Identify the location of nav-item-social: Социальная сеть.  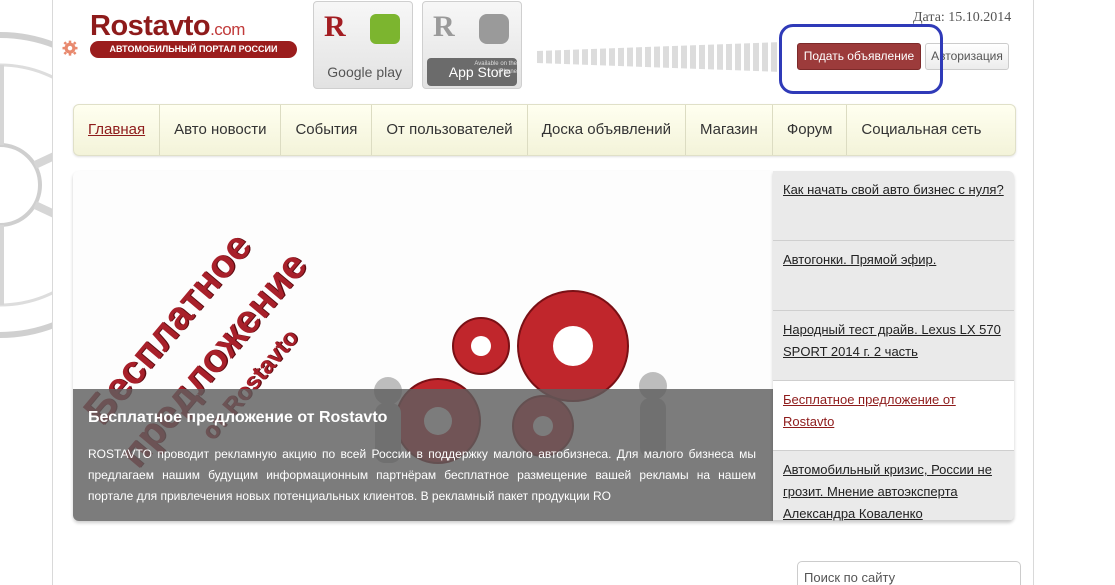
(921, 130).